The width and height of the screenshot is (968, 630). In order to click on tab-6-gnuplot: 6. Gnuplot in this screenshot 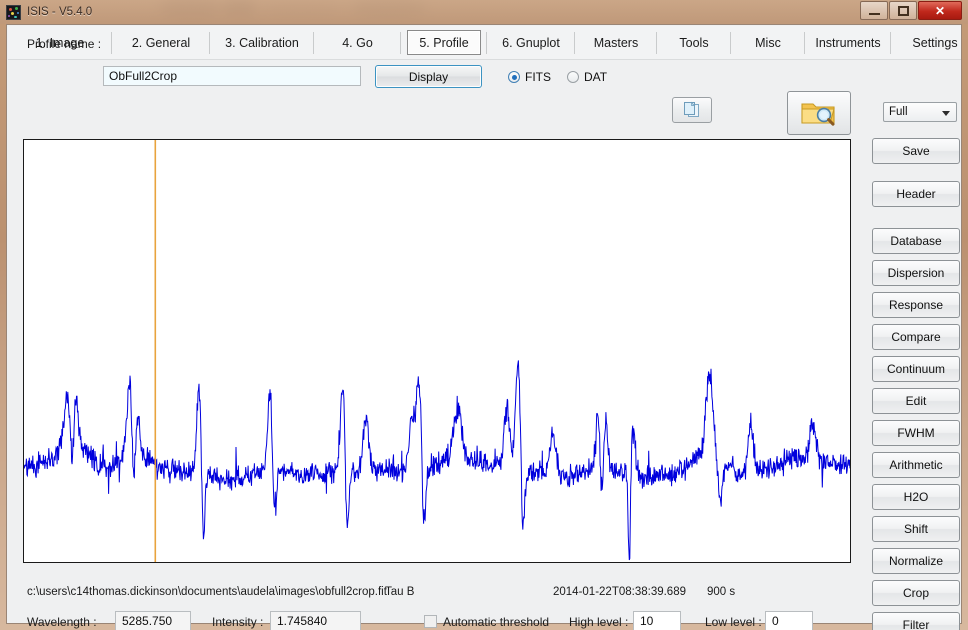, I will do `click(531, 43)`.